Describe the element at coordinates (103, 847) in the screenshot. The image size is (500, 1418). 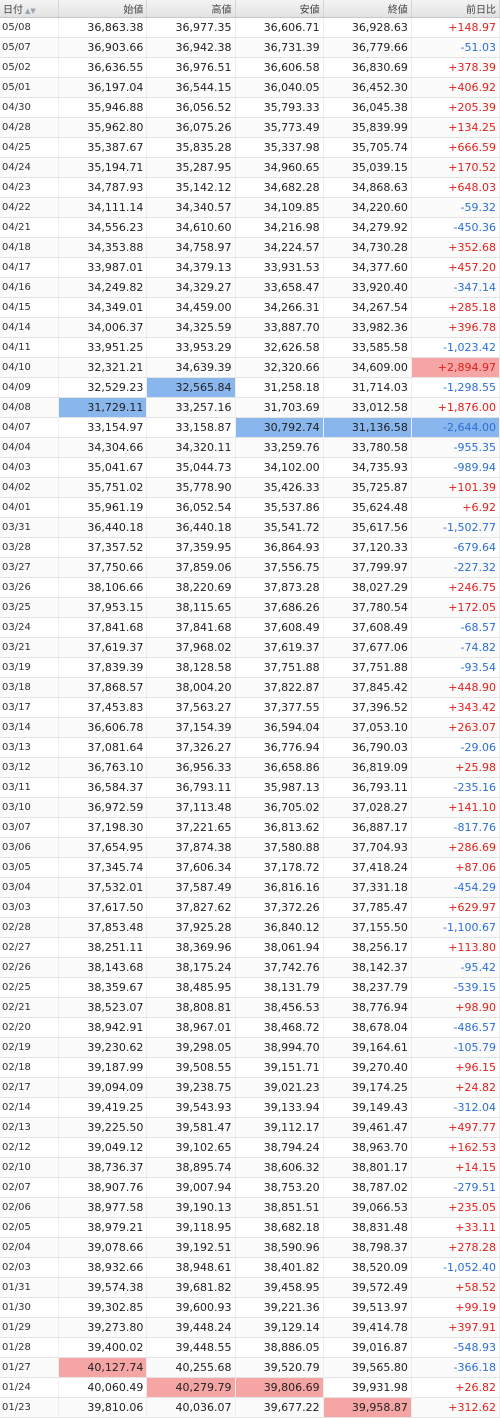
I see `cell-open: 37,654.95` at that location.